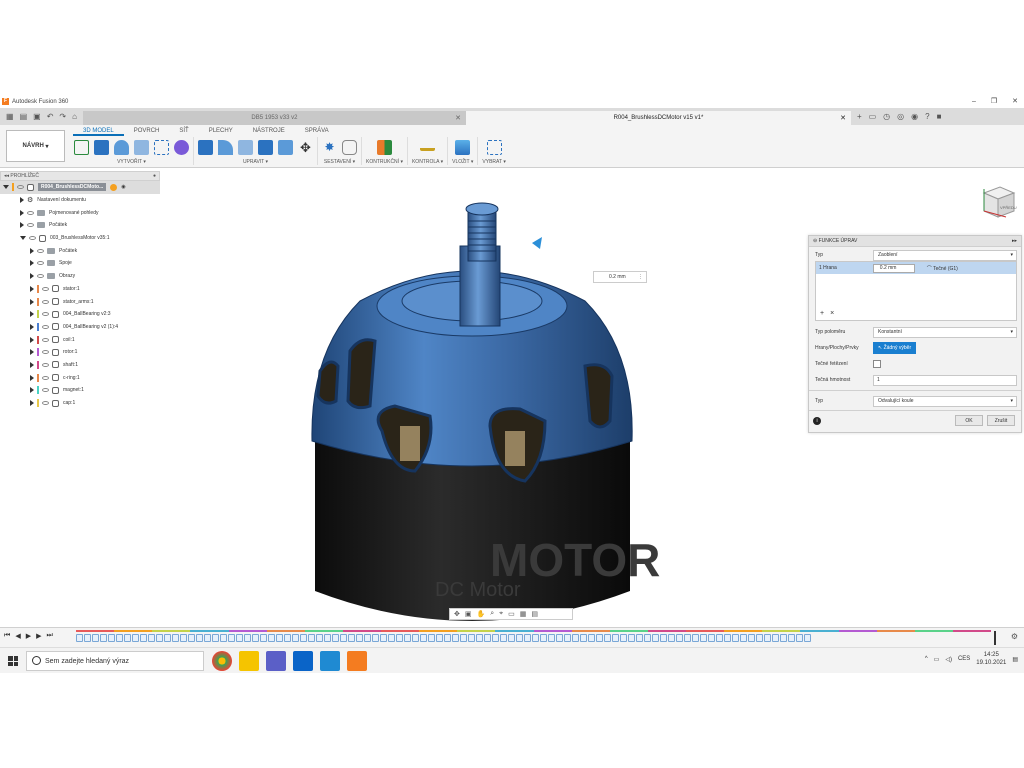 This screenshot has width=1024, height=768. I want to click on tree-root: R004_BrushlessDCMoto... ◉, so click(80, 187).